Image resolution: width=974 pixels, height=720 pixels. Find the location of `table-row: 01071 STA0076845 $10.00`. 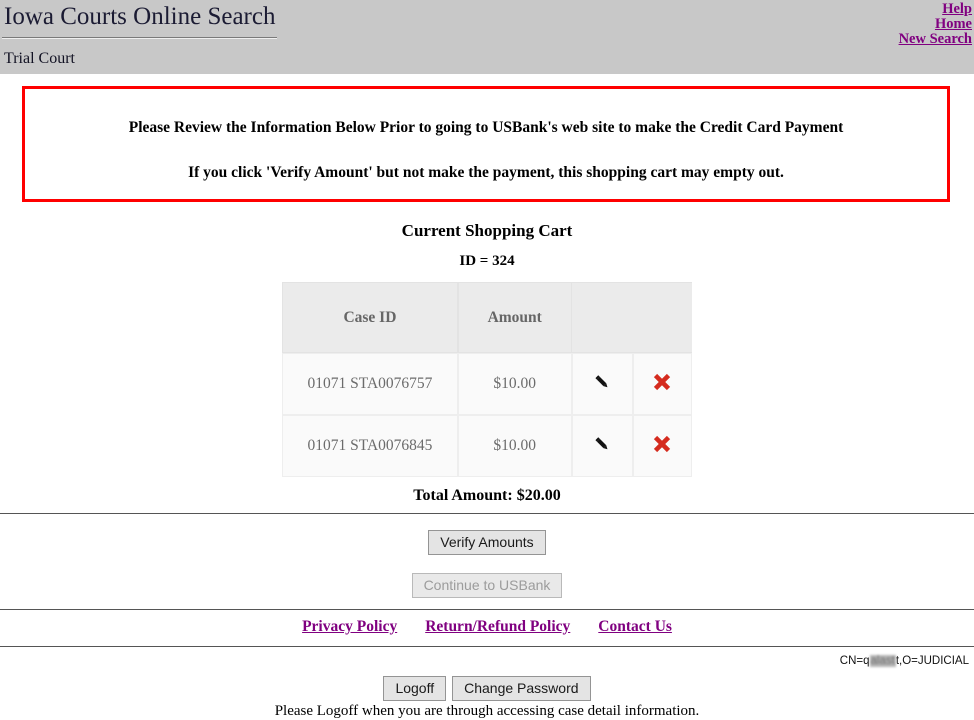

table-row: 01071 STA0076845 $10.00 is located at coordinates (487, 446).